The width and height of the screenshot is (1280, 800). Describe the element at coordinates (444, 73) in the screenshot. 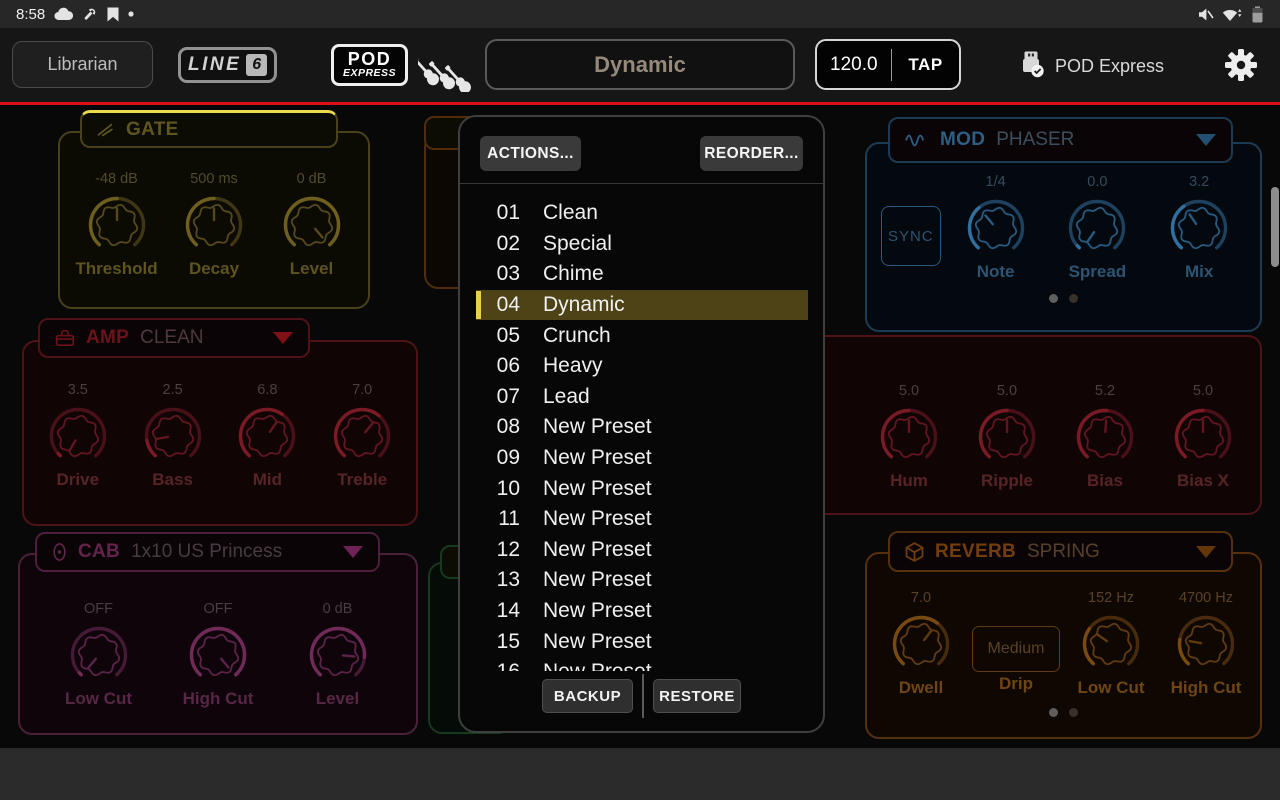

I see `guitars-icon` at that location.